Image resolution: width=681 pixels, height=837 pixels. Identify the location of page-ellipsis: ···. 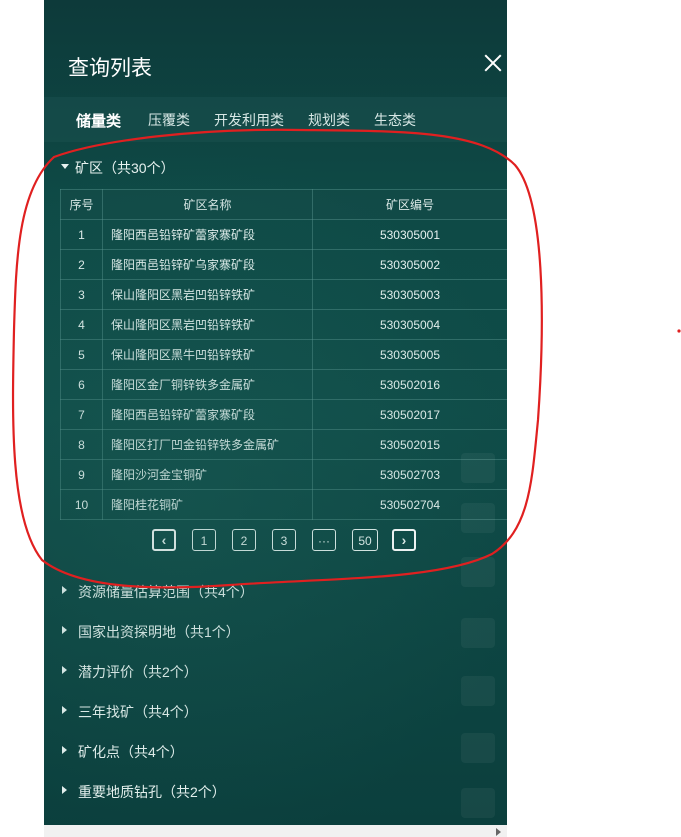
(324, 540).